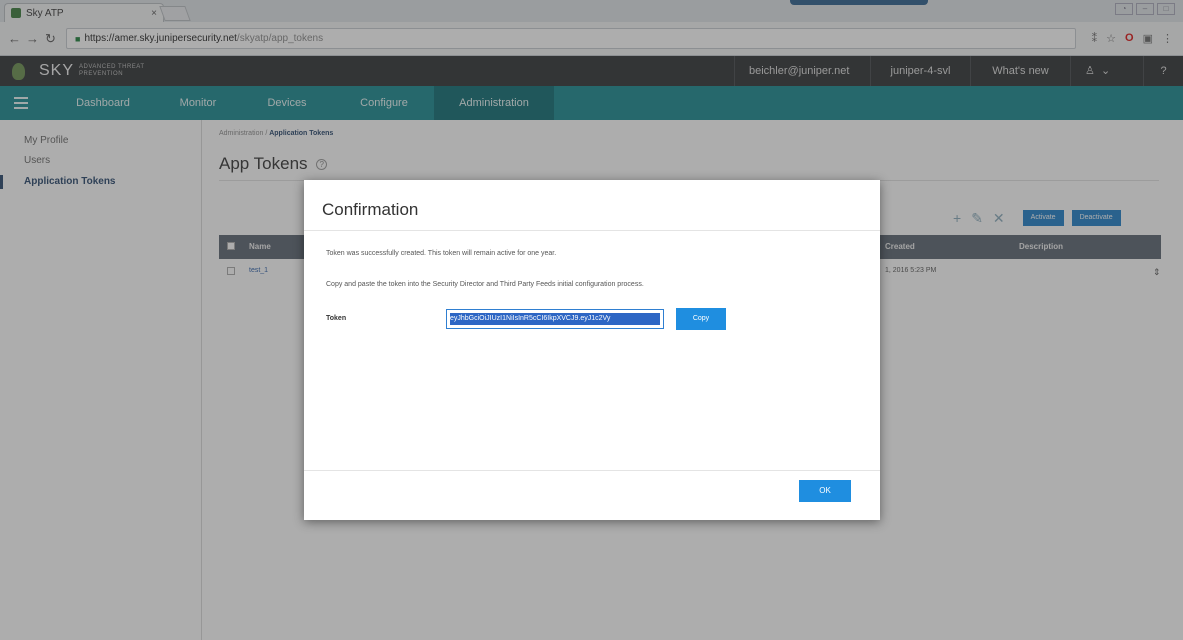 This screenshot has width=1183, height=640. What do you see at coordinates (701, 319) in the screenshot?
I see `copy-button: Copy` at bounding box center [701, 319].